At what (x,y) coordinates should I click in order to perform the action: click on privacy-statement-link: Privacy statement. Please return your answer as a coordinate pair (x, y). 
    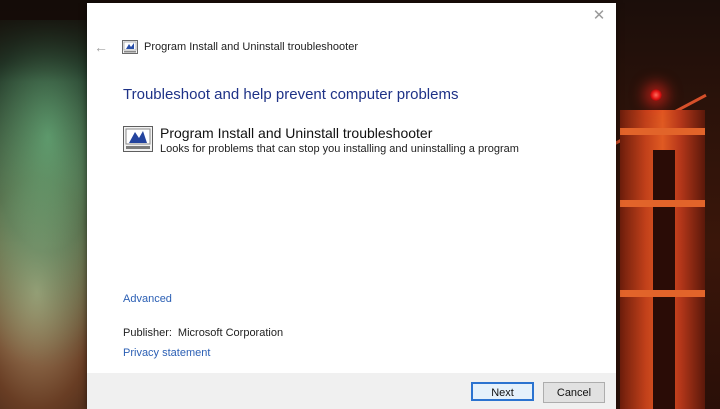
    Looking at the image, I should click on (166, 353).